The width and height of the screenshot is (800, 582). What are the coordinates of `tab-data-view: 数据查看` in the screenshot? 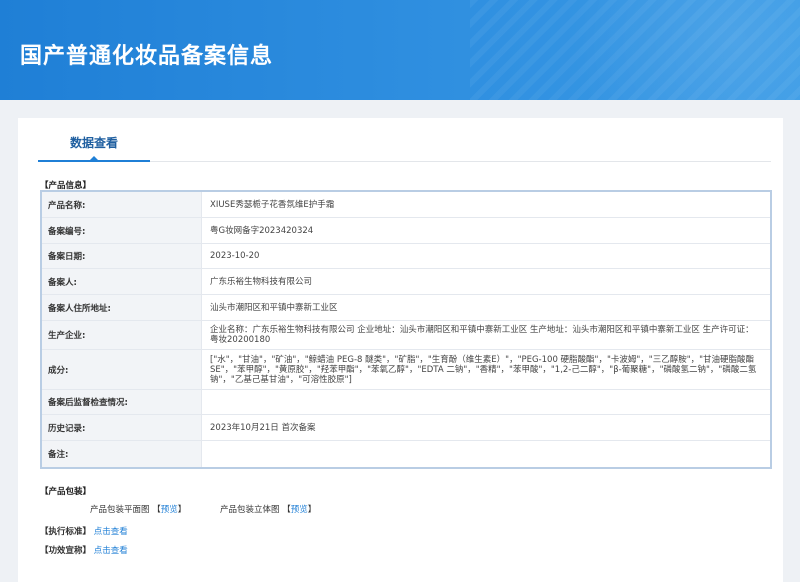 It's located at (94, 140).